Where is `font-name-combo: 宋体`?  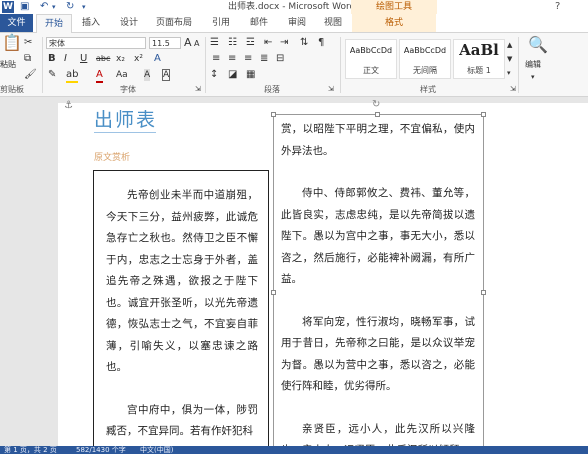 font-name-combo: 宋体 is located at coordinates (96, 43).